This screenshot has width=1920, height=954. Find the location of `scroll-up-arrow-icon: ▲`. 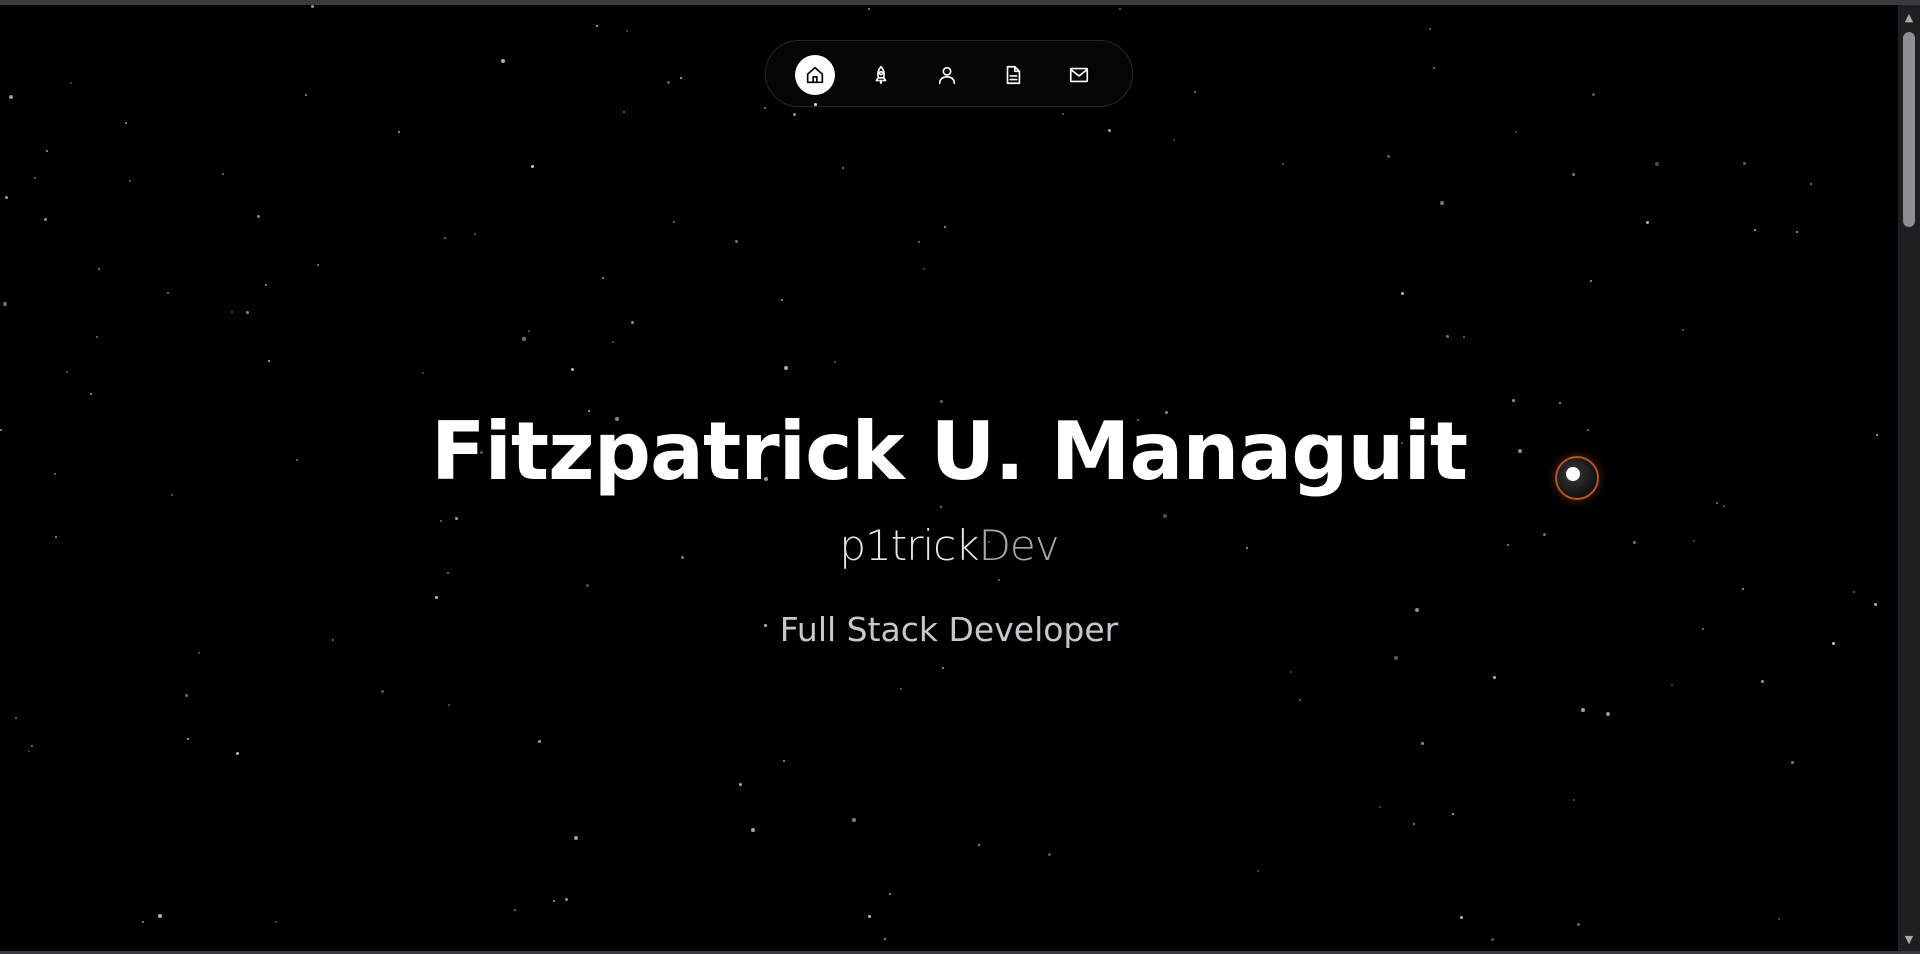

scroll-up-arrow-icon: ▲ is located at coordinates (1909, 17).